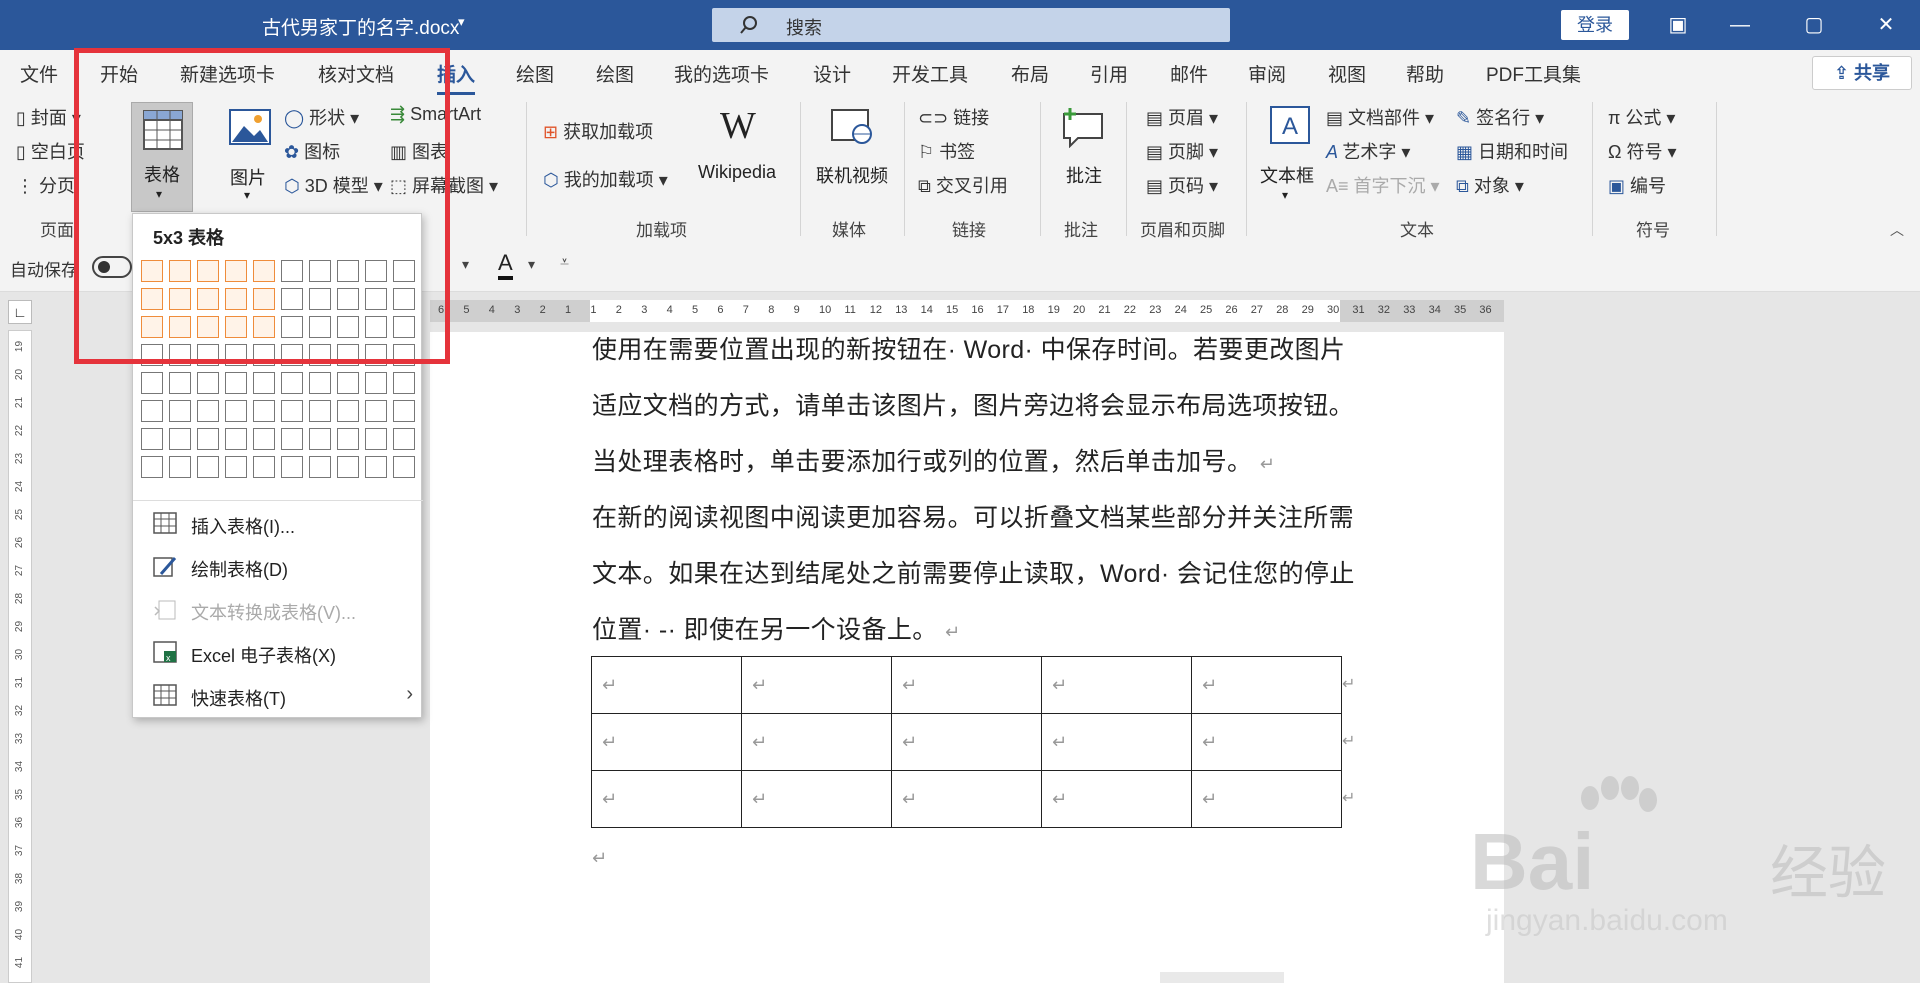 This screenshot has width=1920, height=983. What do you see at coordinates (39, 73) in the screenshot?
I see `tab-file: 文件` at bounding box center [39, 73].